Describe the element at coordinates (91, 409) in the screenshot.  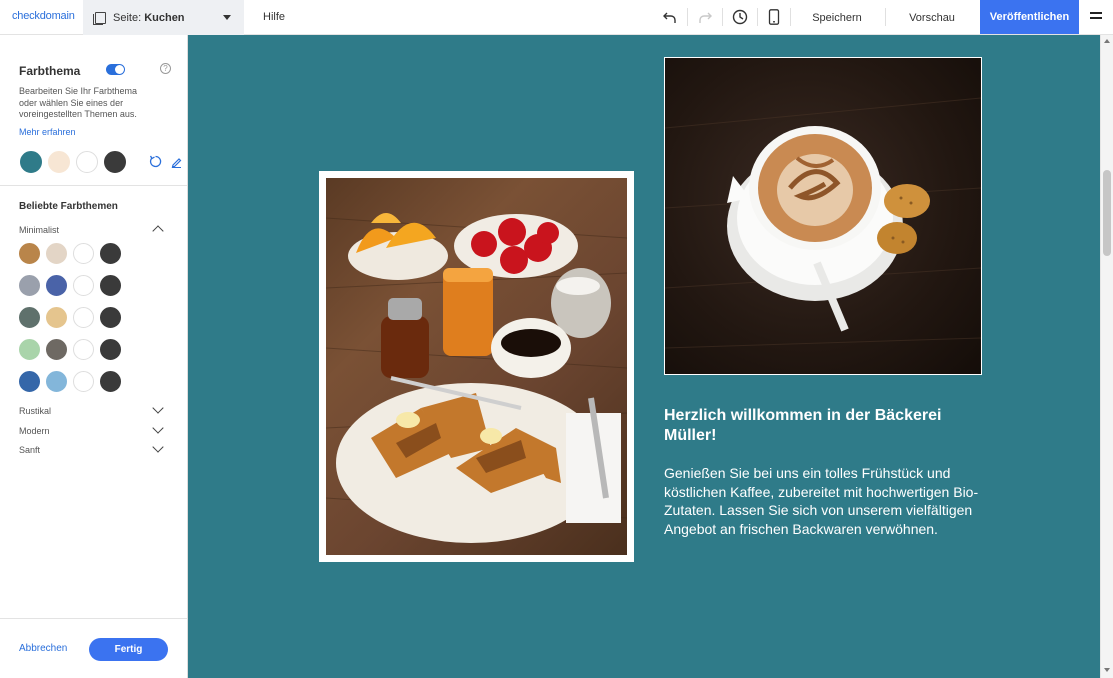
I see `theme-group-rustikal: Rustikal` at that location.